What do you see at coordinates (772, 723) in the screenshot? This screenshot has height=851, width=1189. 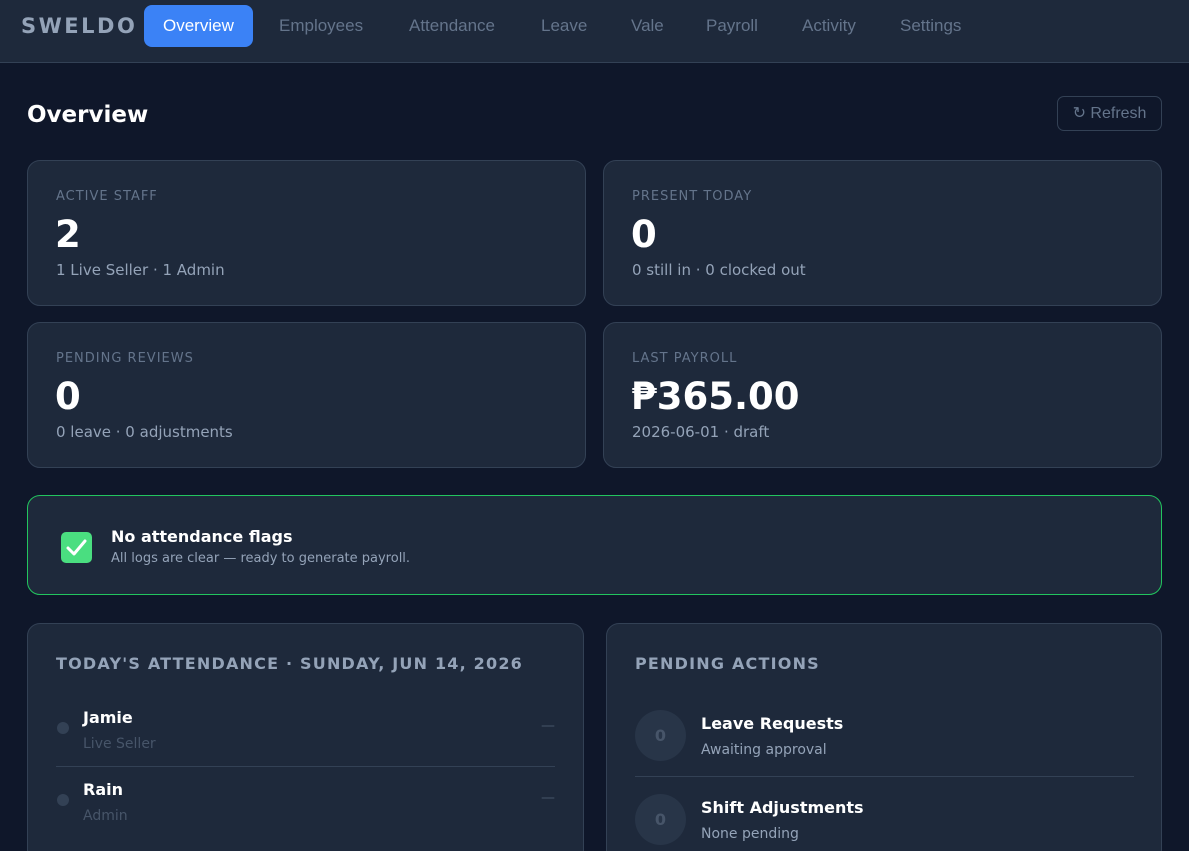 I see `action-title: Leave Requests` at bounding box center [772, 723].